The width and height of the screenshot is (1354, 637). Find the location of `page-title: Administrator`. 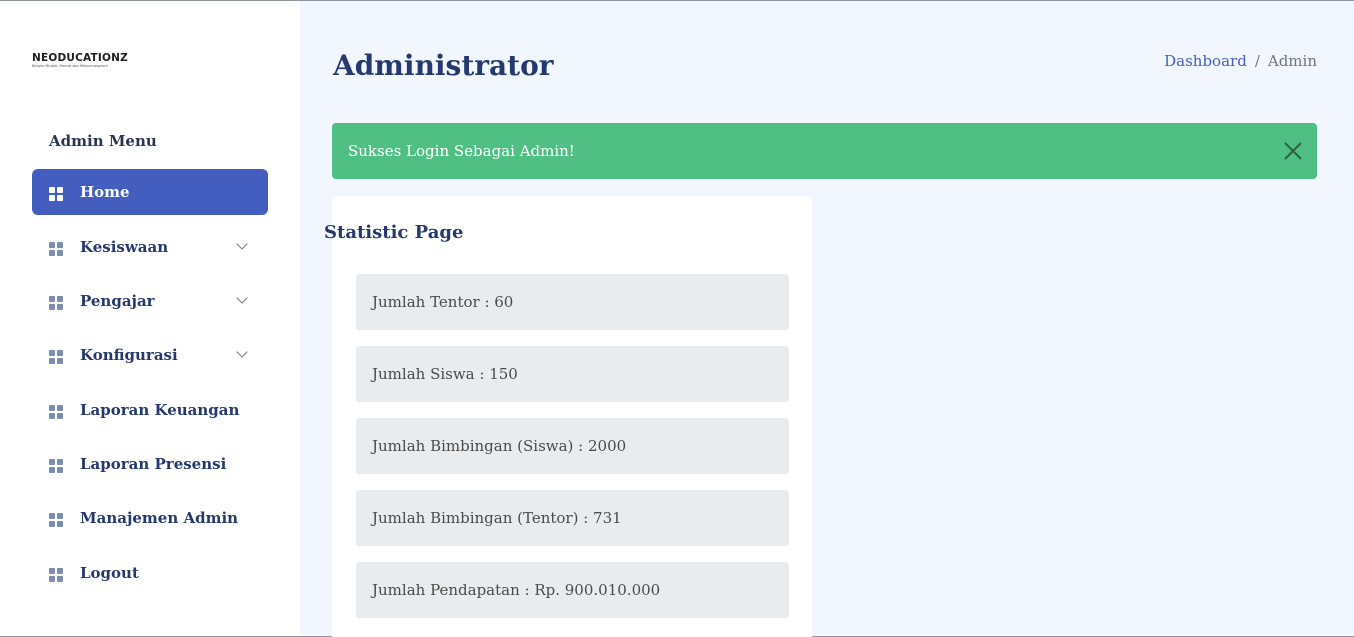

page-title: Administrator is located at coordinates (443, 65).